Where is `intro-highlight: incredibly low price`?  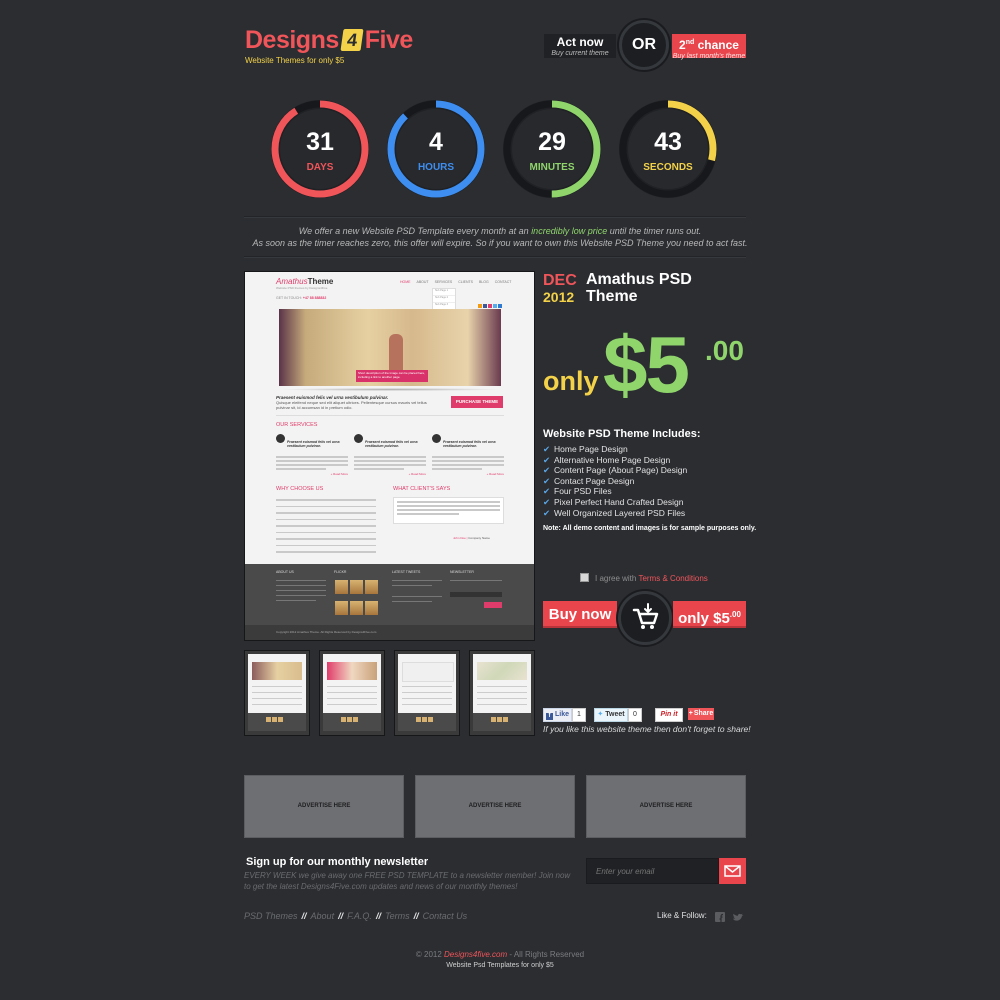 intro-highlight: incredibly low price is located at coordinates (569, 231).